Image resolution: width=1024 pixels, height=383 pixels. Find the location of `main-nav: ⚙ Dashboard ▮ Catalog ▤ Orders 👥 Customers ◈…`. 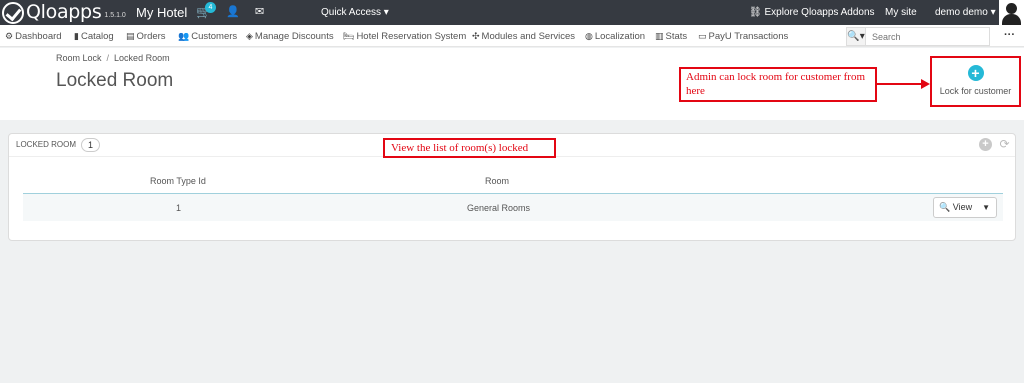

main-nav: ⚙ Dashboard ▮ Catalog ▤ Orders 👥 Customers ◈… is located at coordinates (512, 36).